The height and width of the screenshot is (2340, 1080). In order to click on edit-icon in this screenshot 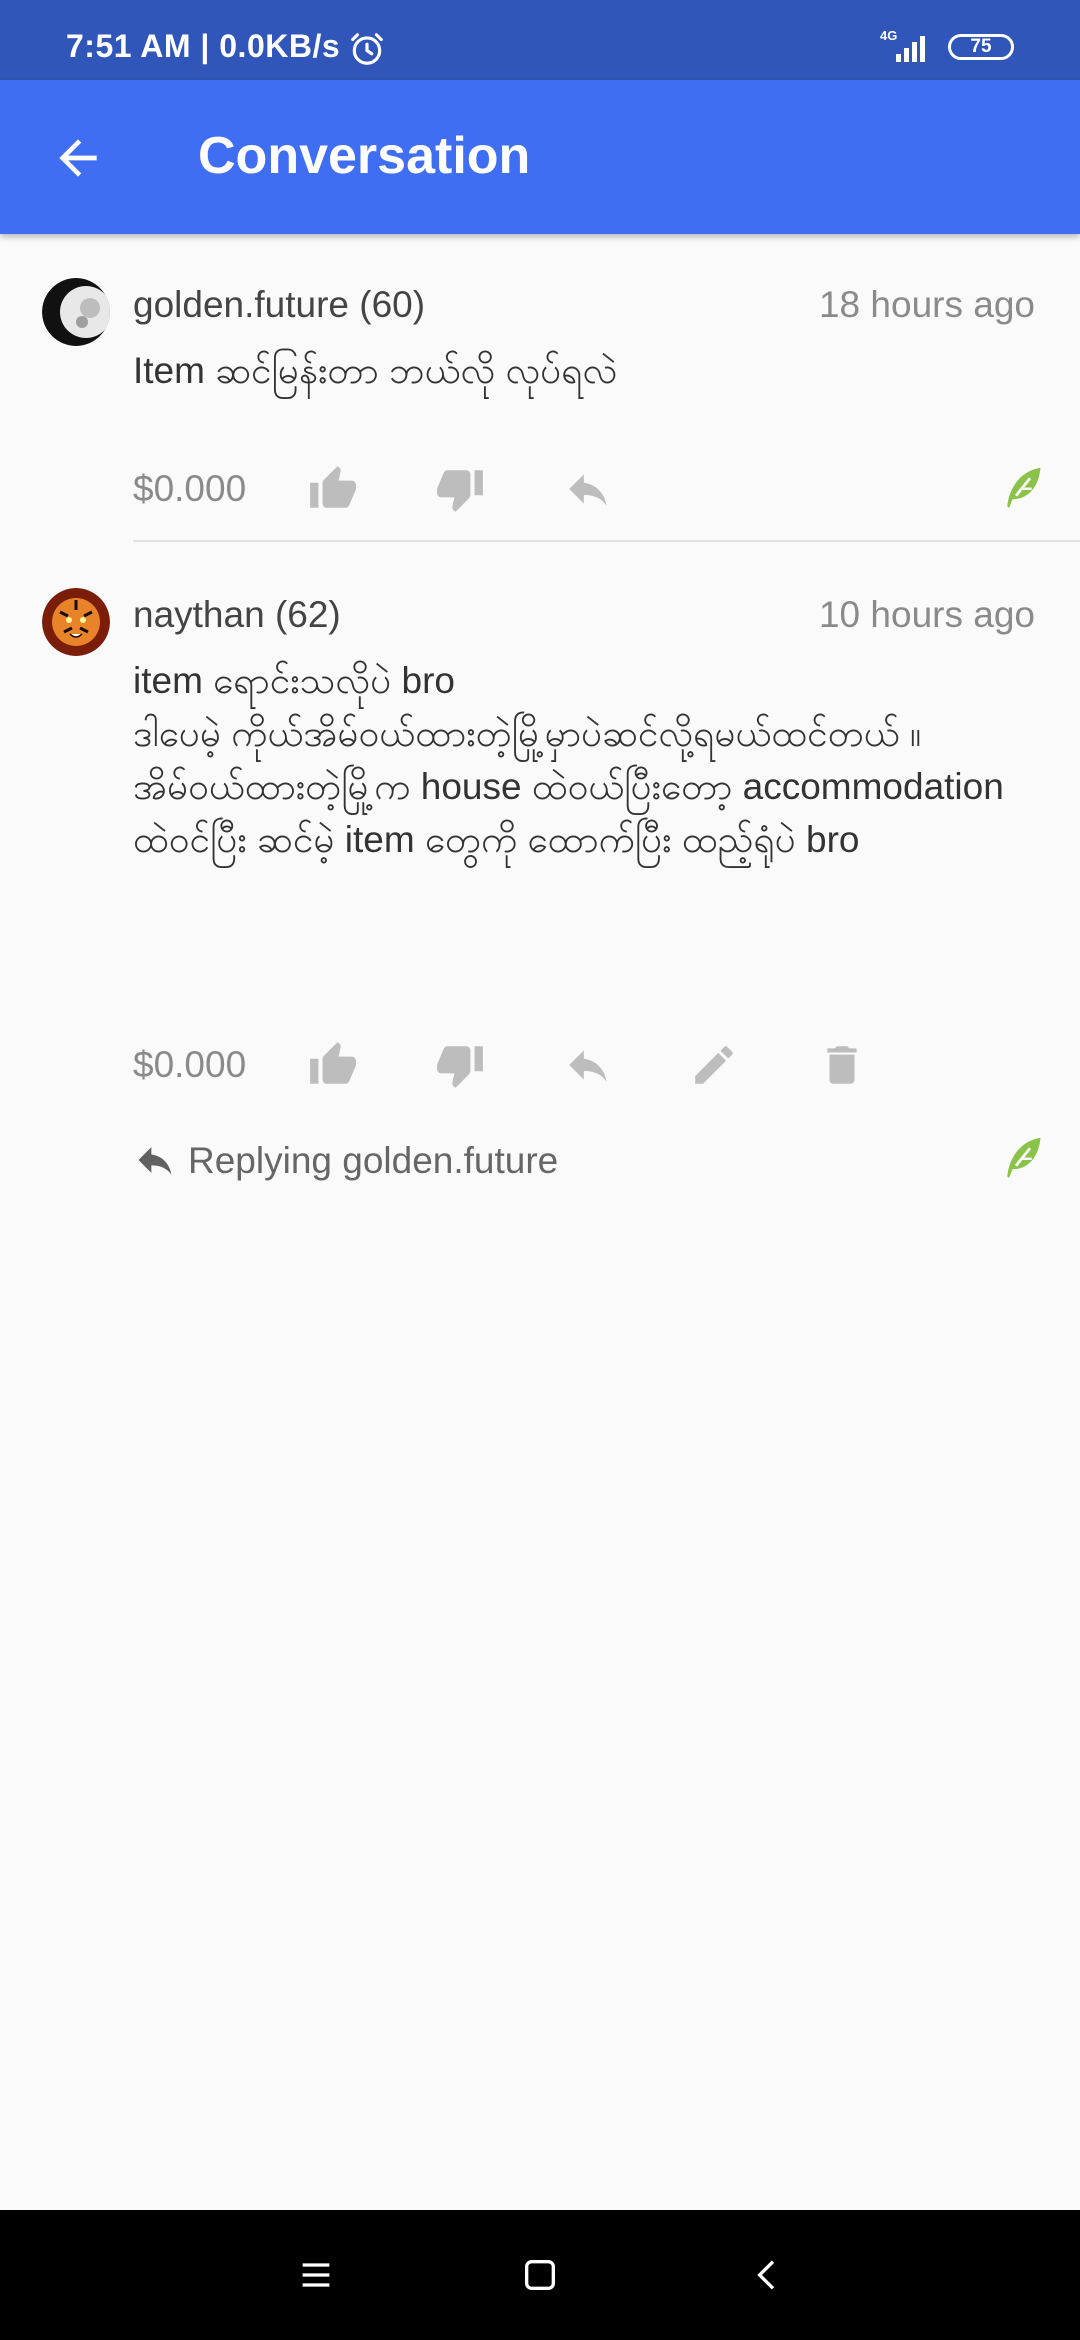, I will do `click(714, 1065)`.